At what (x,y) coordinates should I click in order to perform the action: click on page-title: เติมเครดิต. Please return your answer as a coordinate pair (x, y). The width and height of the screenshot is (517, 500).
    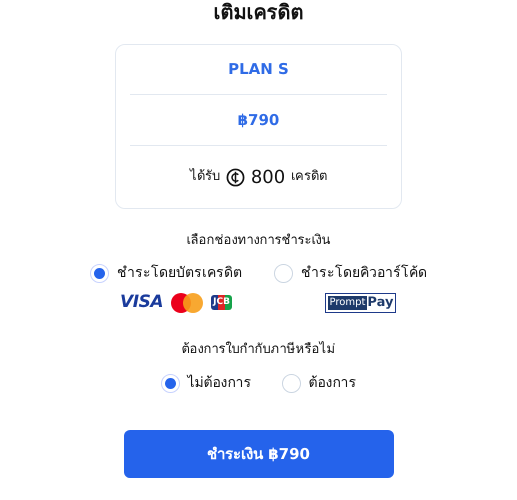
    Looking at the image, I should click on (259, 13).